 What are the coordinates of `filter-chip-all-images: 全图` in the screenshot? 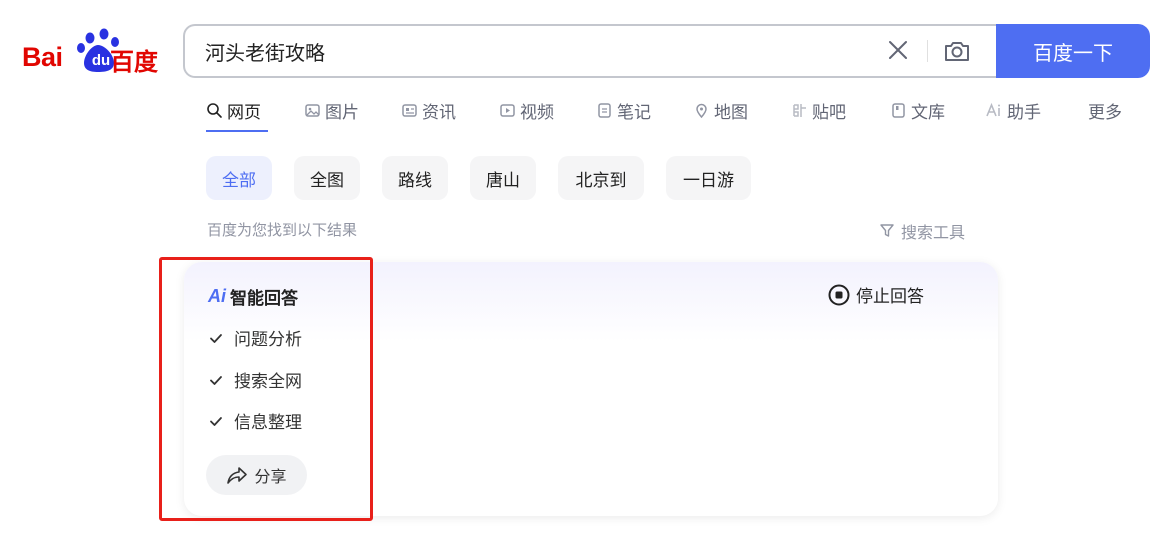 It's located at (327, 178).